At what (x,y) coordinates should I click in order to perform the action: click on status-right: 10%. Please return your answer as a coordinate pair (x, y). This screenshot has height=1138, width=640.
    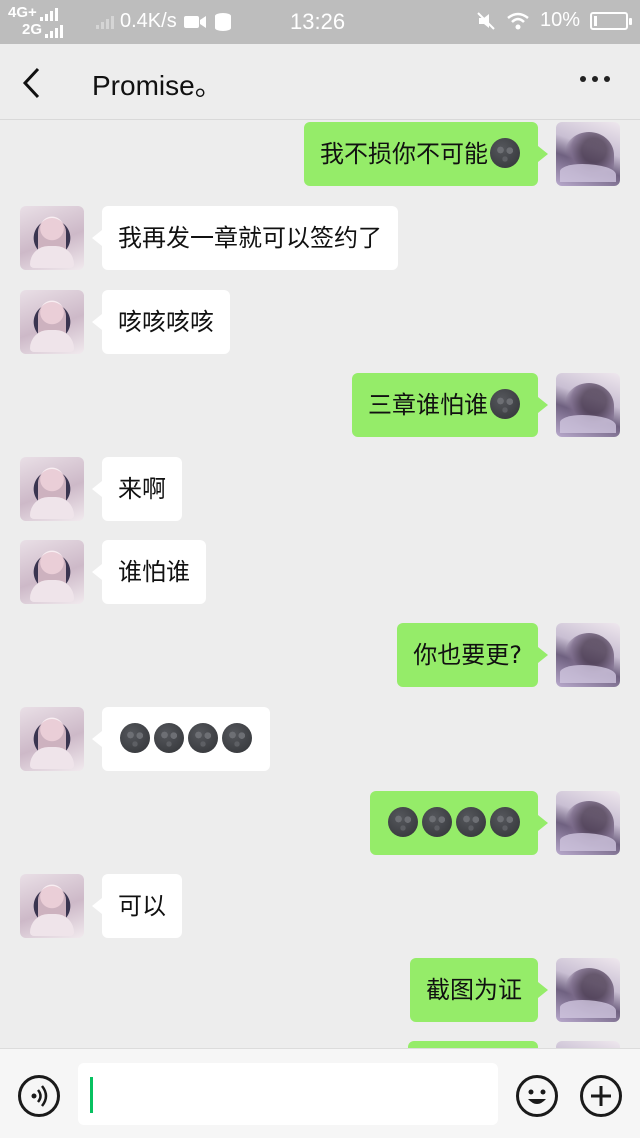
    Looking at the image, I should click on (554, 20).